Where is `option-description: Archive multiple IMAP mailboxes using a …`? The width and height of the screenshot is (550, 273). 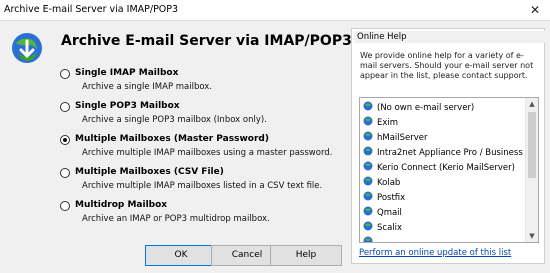 option-description: Archive multiple IMAP mailboxes using a … is located at coordinates (207, 153).